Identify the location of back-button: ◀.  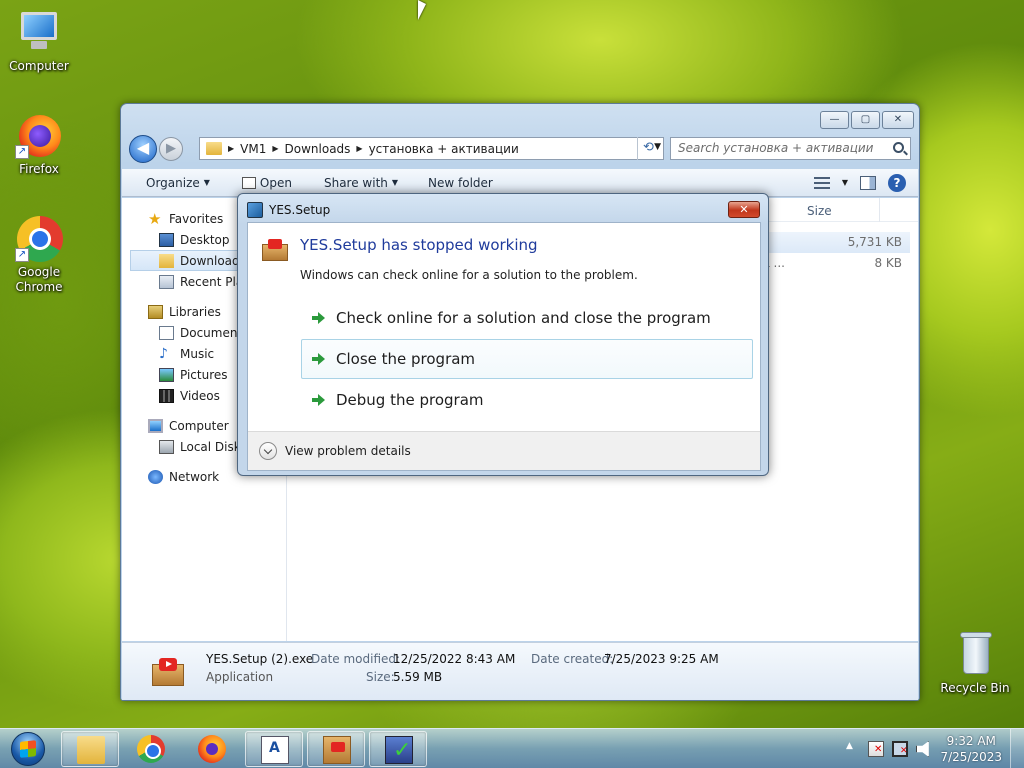
(143, 149).